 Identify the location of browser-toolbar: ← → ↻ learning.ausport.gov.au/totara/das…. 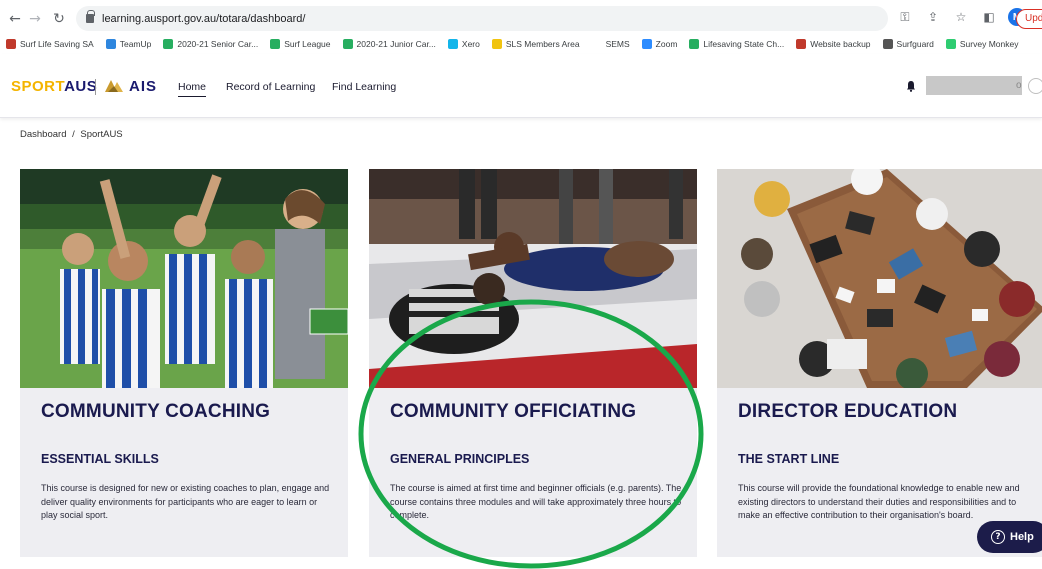
(521, 17).